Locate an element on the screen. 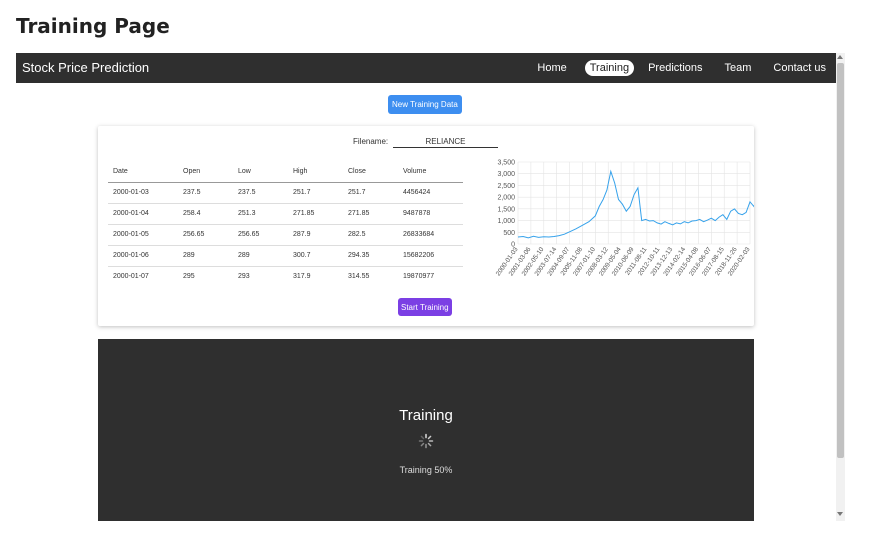 Image resolution: width=869 pixels, height=543 pixels. page-title: Training Page is located at coordinates (93, 26).